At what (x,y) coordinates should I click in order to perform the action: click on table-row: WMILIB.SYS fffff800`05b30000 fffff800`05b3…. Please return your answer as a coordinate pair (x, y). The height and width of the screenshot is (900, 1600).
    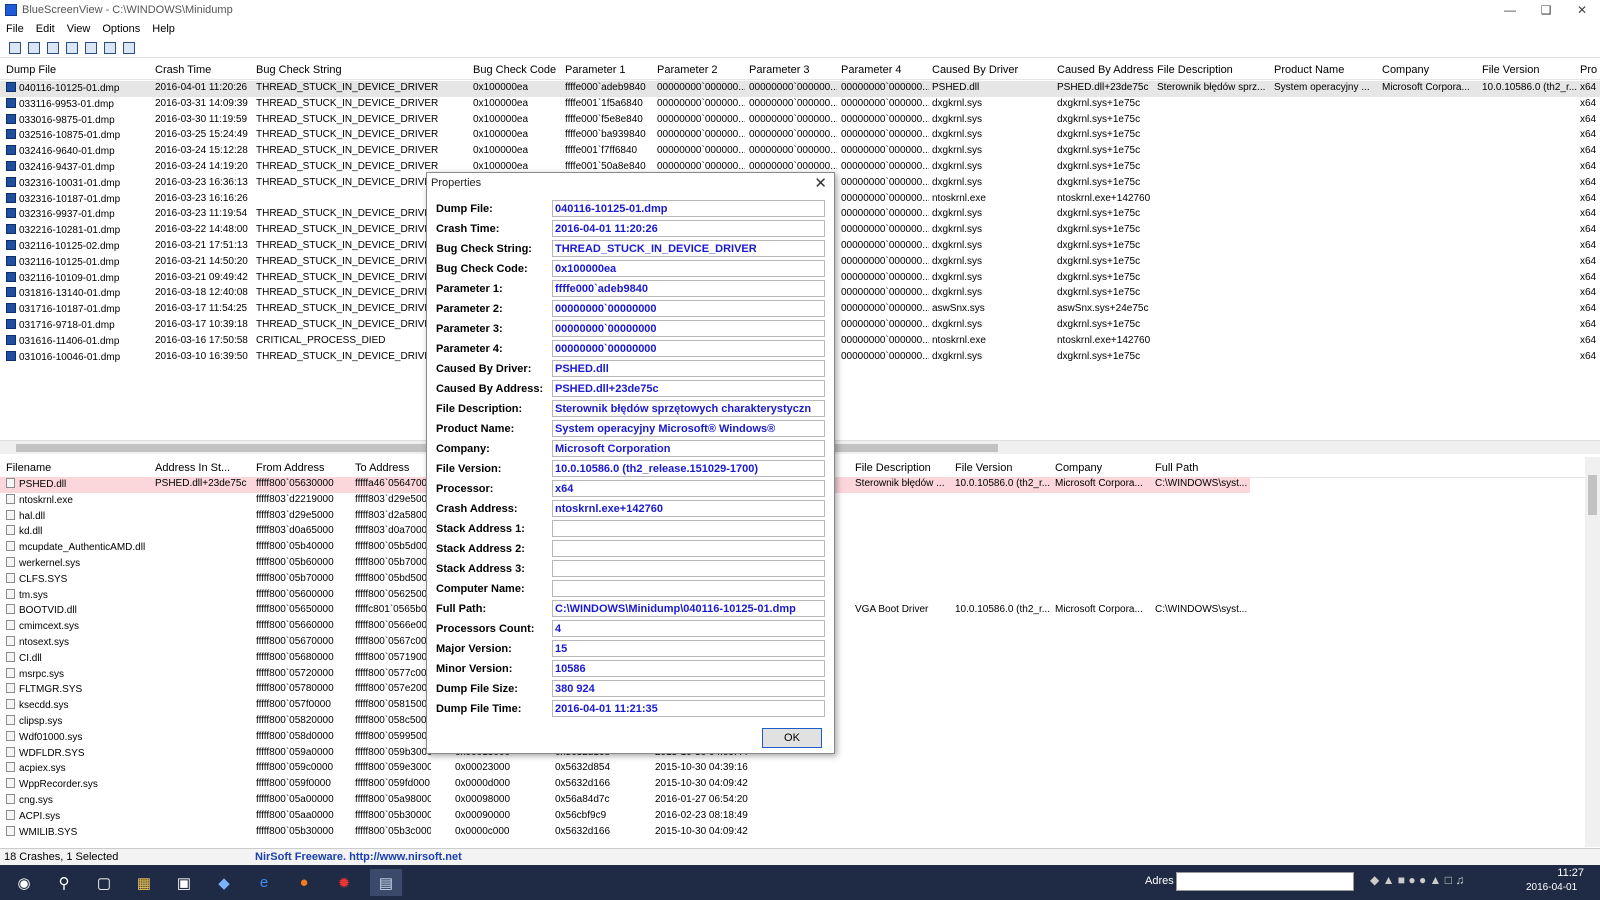
    Looking at the image, I should click on (792, 833).